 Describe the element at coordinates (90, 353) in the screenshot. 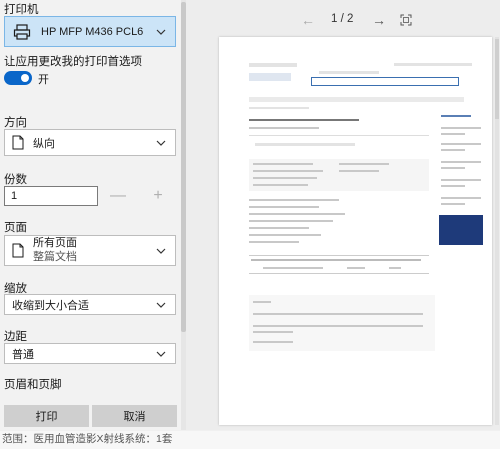

I see `margins-select: 普通` at that location.